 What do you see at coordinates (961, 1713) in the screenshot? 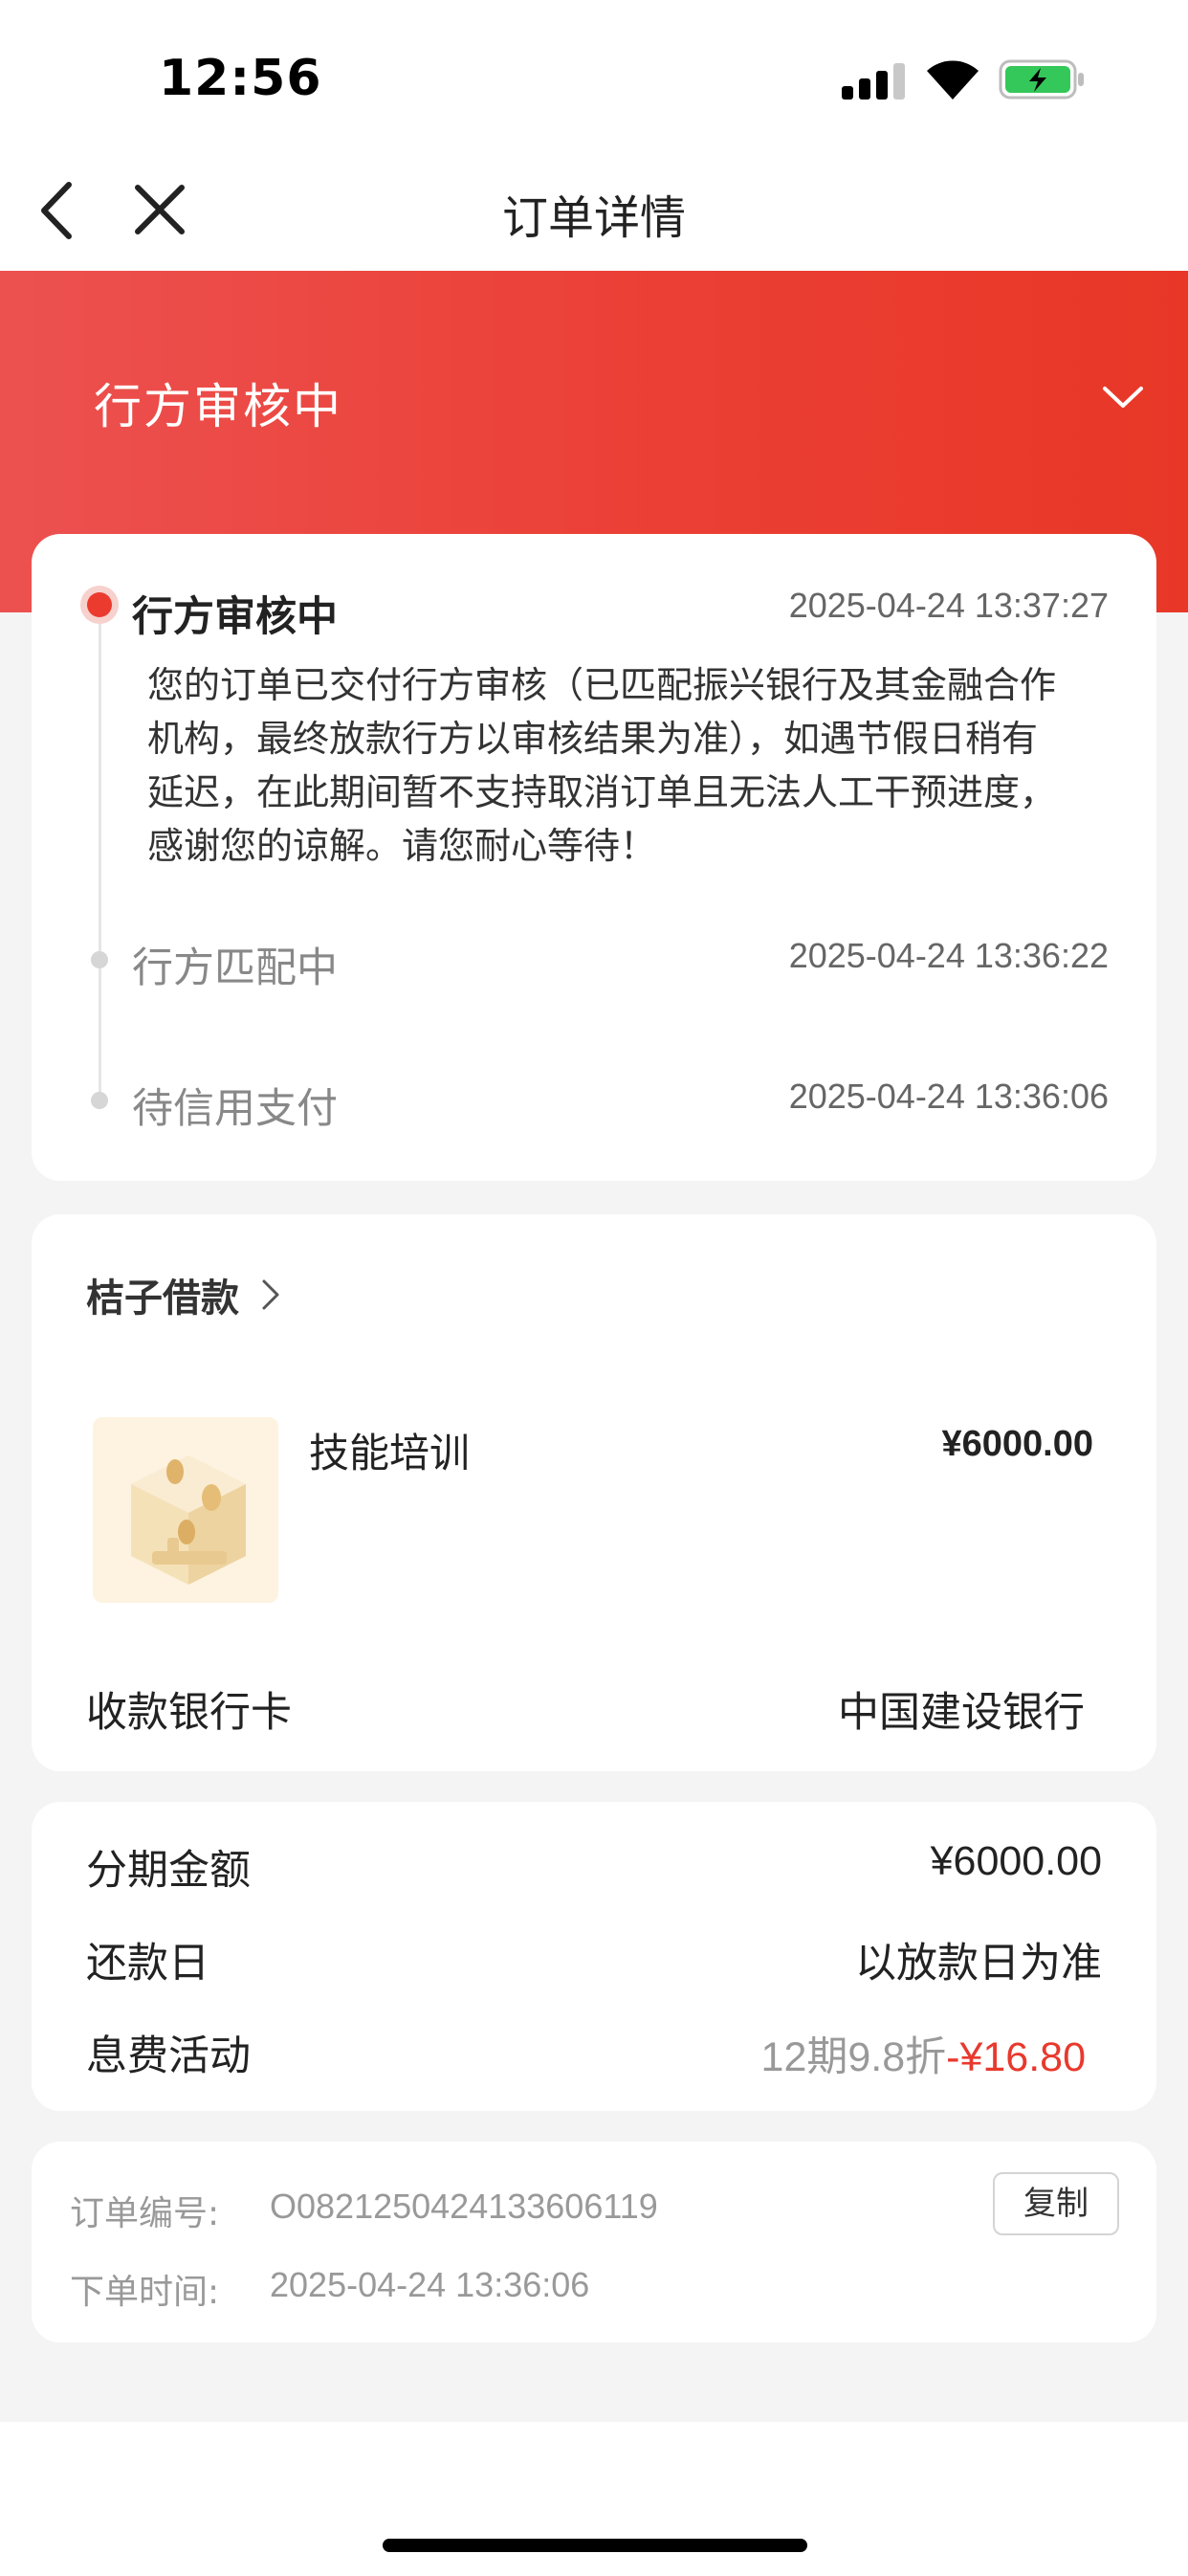
I see `bank-card-value: 中国建设银行` at bounding box center [961, 1713].